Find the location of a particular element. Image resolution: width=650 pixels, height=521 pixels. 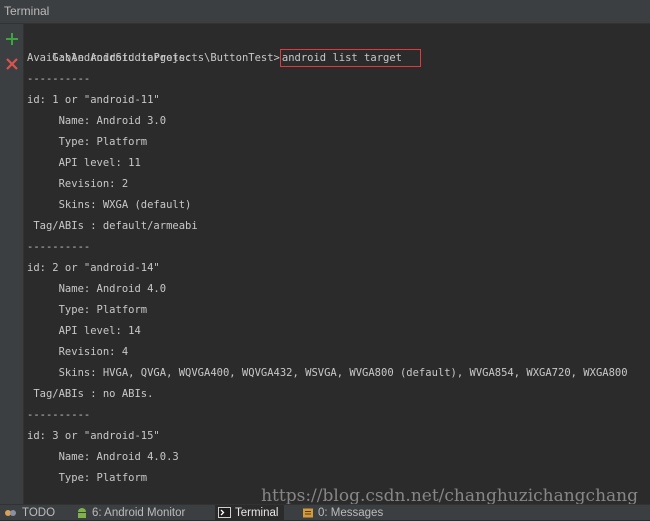

output-line: id: 1 or "android-11" is located at coordinates (93, 100).